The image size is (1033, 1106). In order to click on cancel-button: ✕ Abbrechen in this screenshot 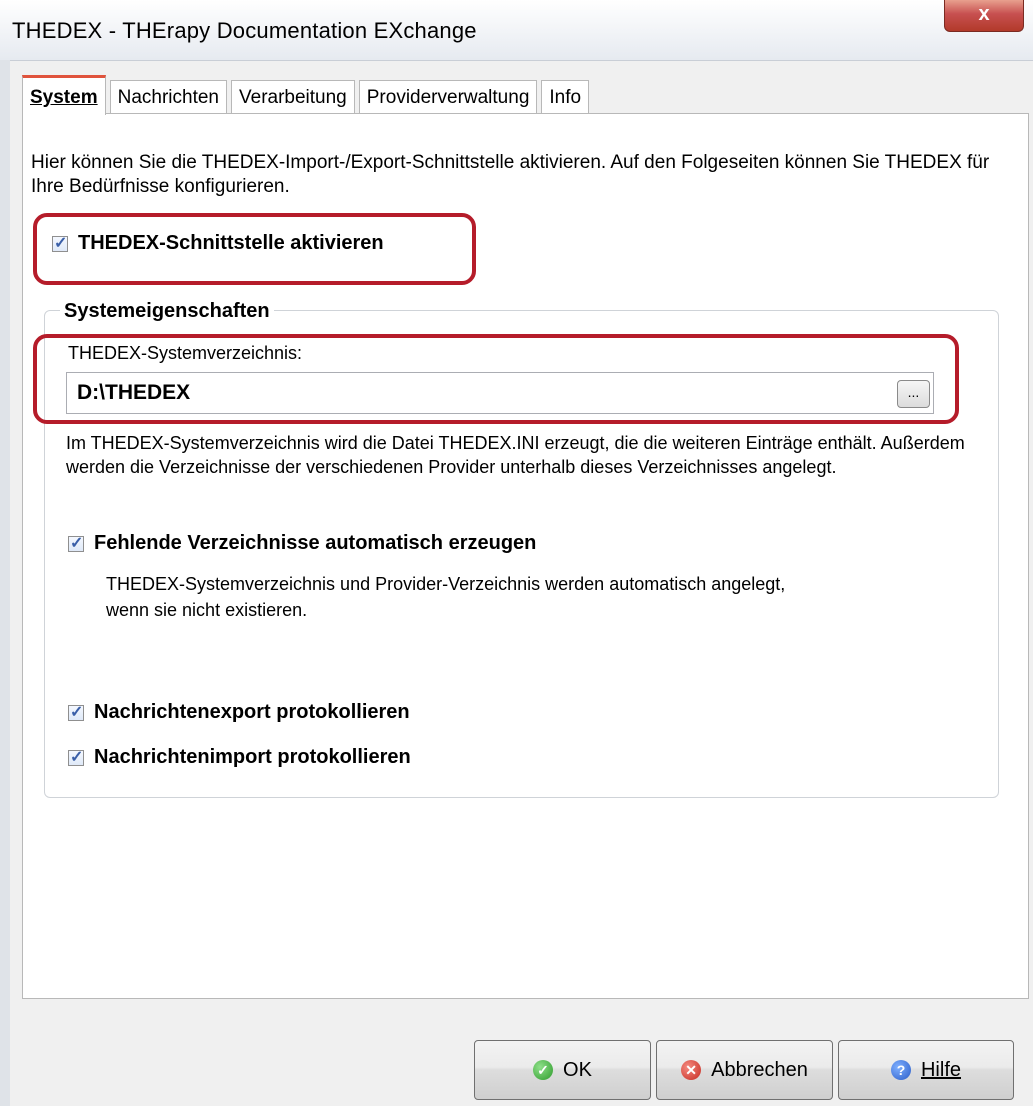, I will do `click(744, 1070)`.